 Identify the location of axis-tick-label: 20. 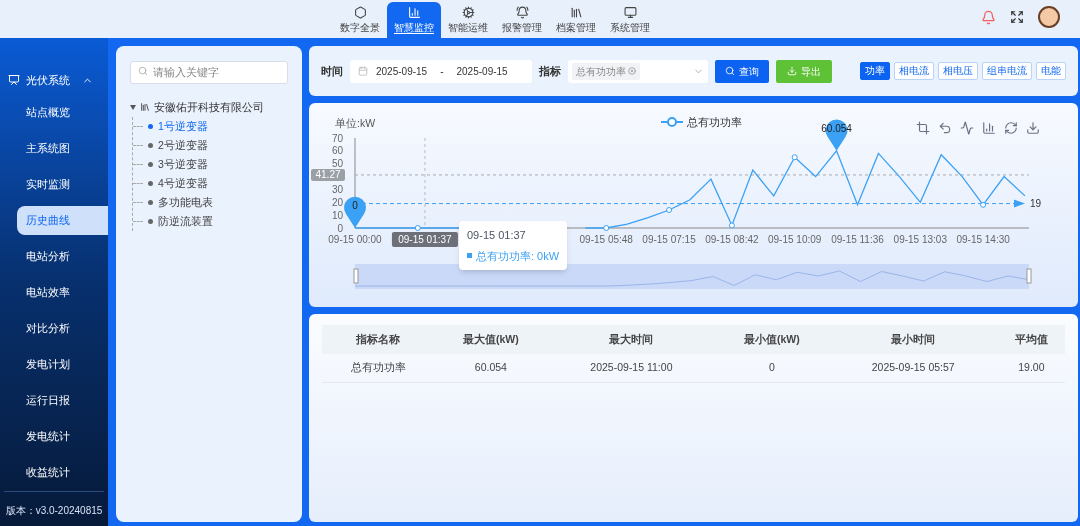
(337, 202).